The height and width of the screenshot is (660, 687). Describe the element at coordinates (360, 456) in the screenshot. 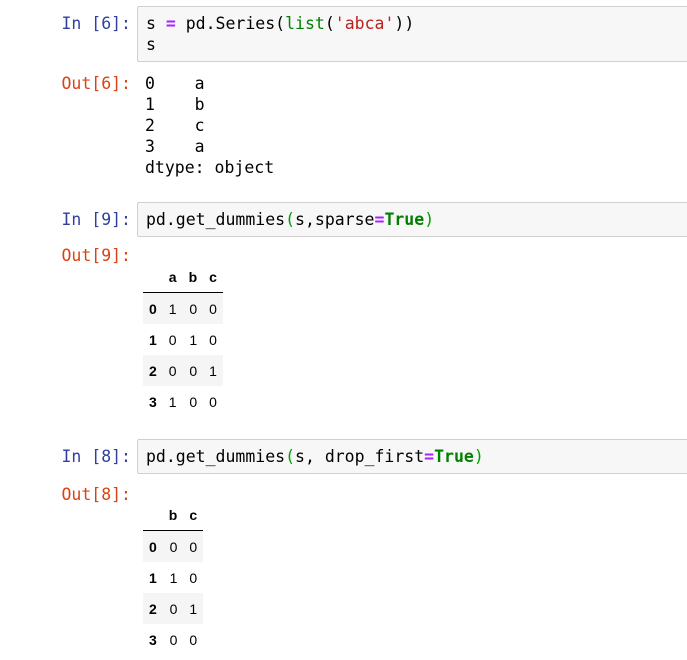

I see `code-token: s, drop_first` at that location.